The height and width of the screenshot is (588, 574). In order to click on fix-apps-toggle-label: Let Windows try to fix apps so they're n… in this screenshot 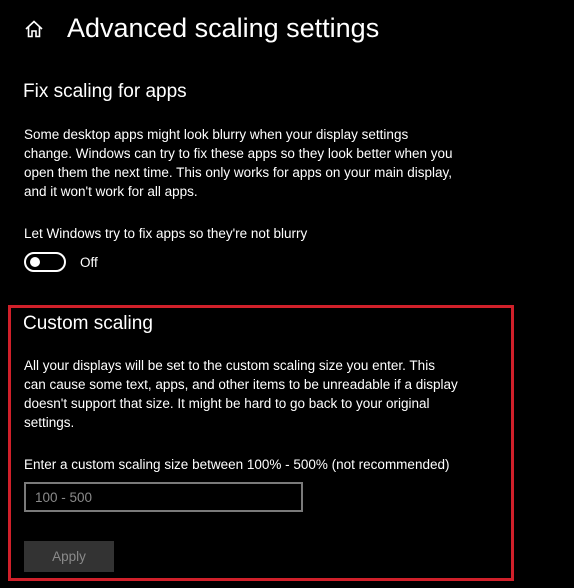, I will do `click(166, 233)`.